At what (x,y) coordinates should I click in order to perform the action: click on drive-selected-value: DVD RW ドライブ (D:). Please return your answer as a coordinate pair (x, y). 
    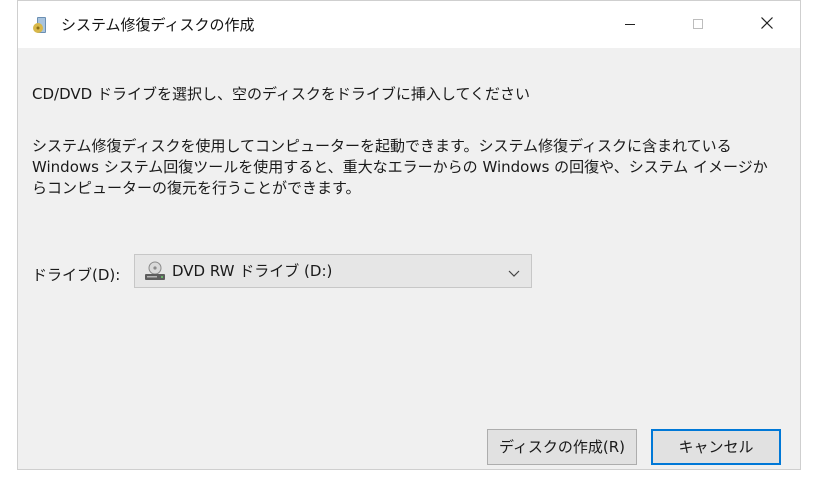
    Looking at the image, I should click on (252, 271).